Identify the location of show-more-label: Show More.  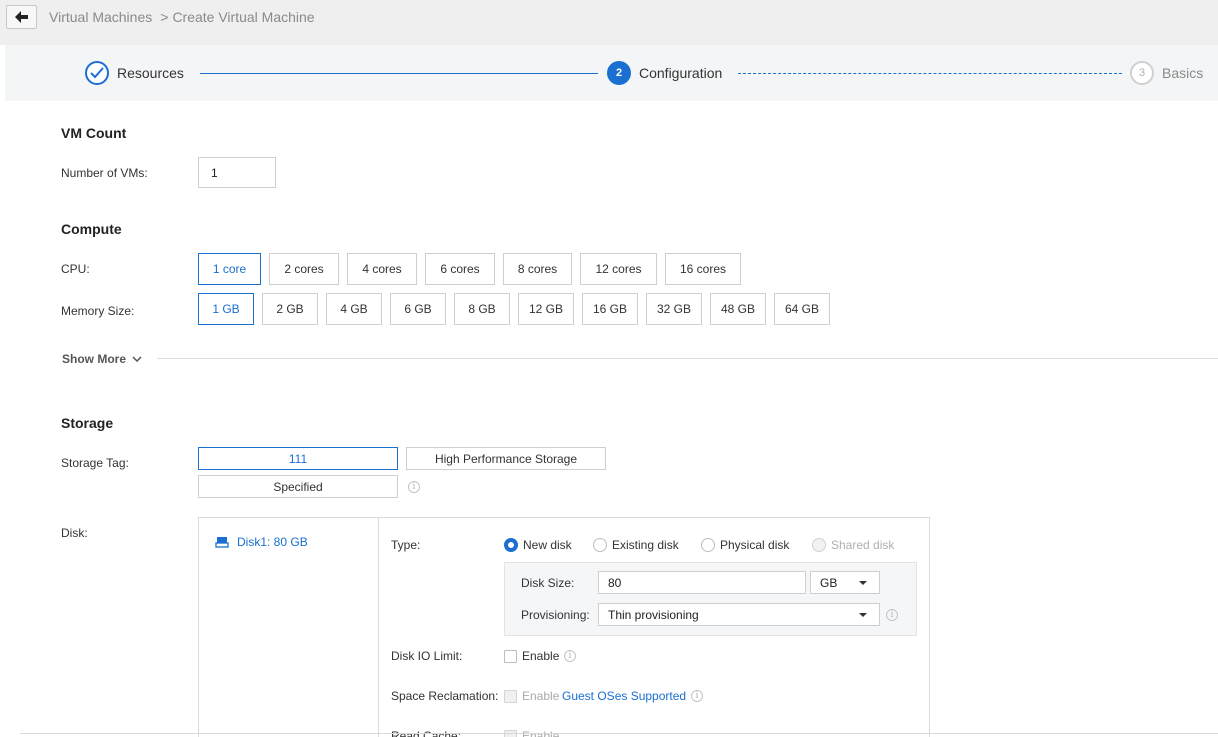
(94, 359).